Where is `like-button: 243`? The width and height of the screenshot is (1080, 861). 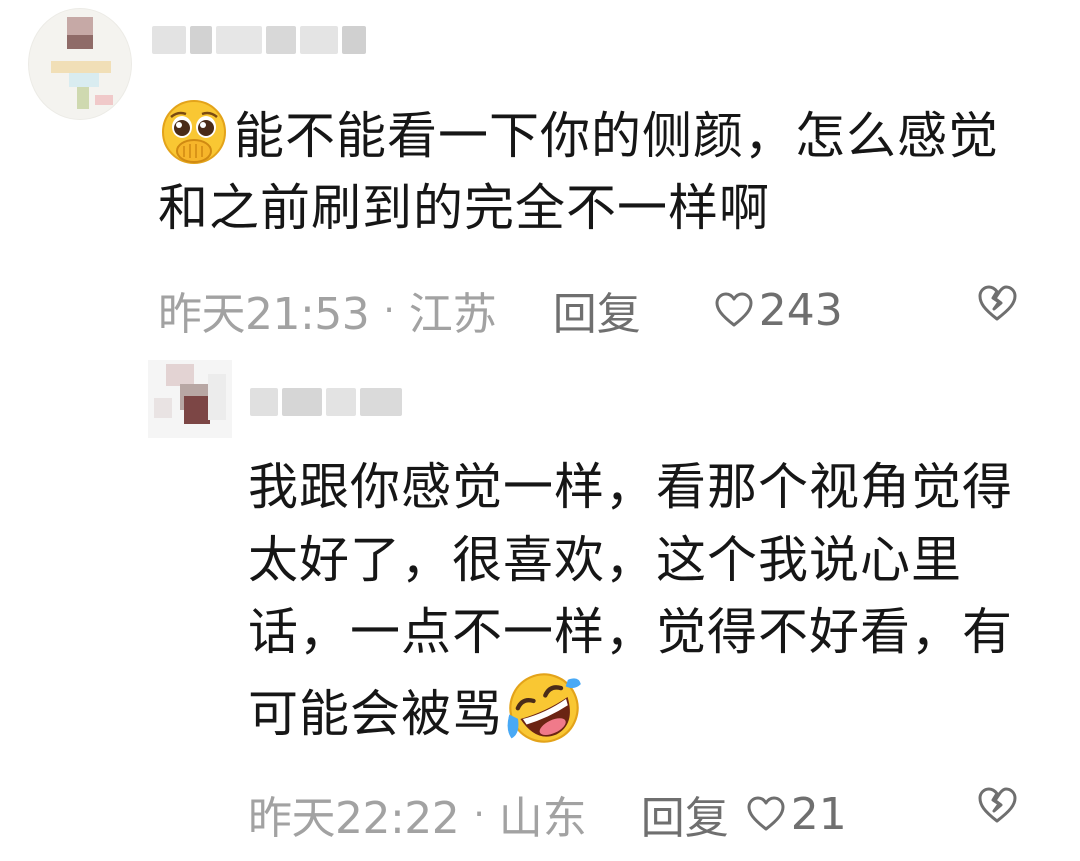
like-button: 243 is located at coordinates (778, 310).